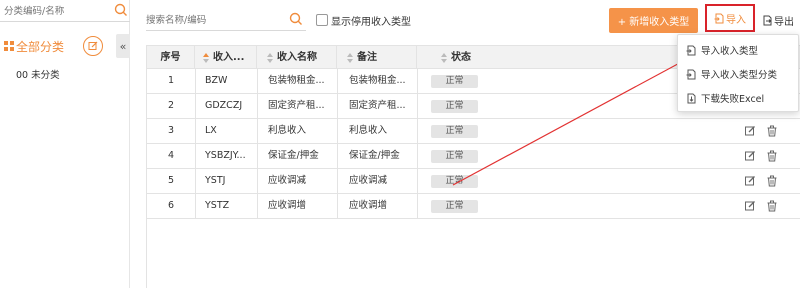 The width and height of the screenshot is (800, 288). I want to click on edit-category-button, so click(93, 46).